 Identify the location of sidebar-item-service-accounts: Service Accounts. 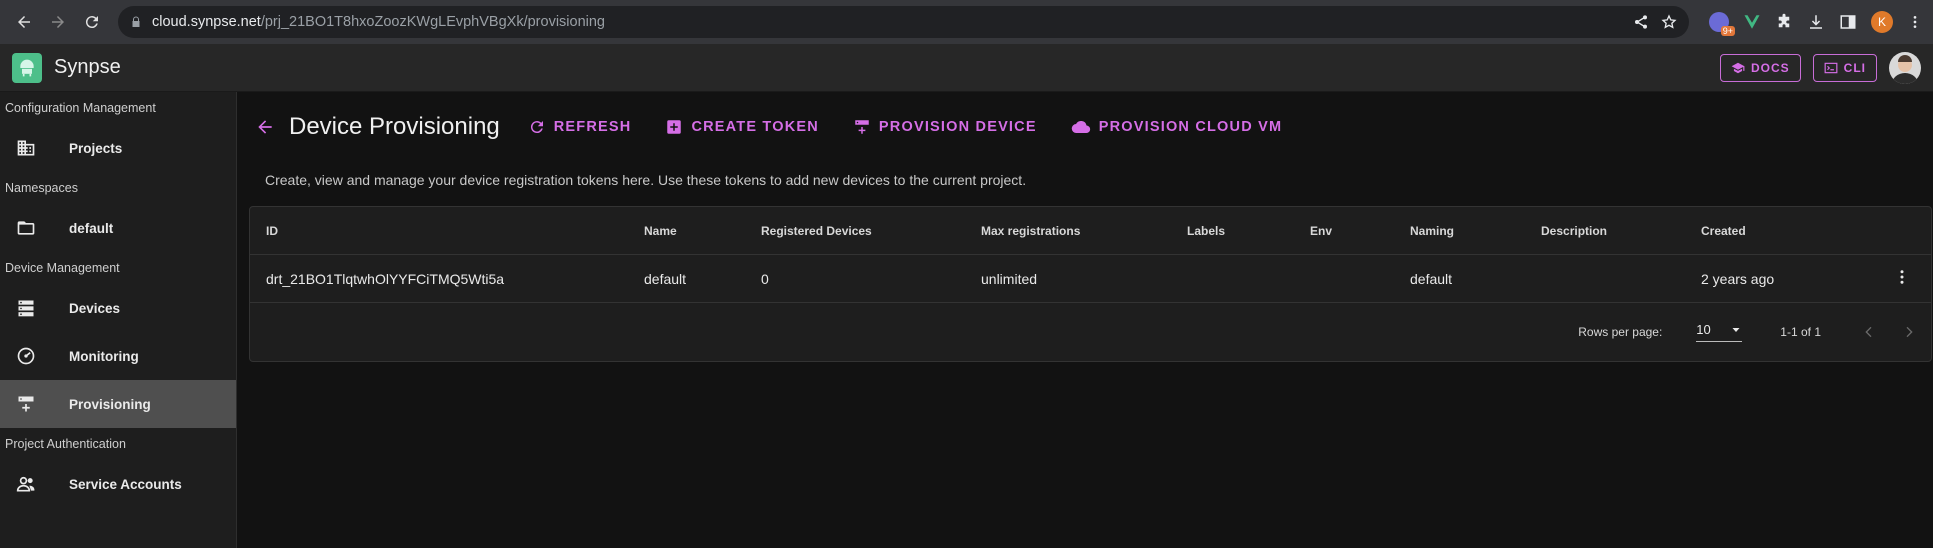
(118, 484).